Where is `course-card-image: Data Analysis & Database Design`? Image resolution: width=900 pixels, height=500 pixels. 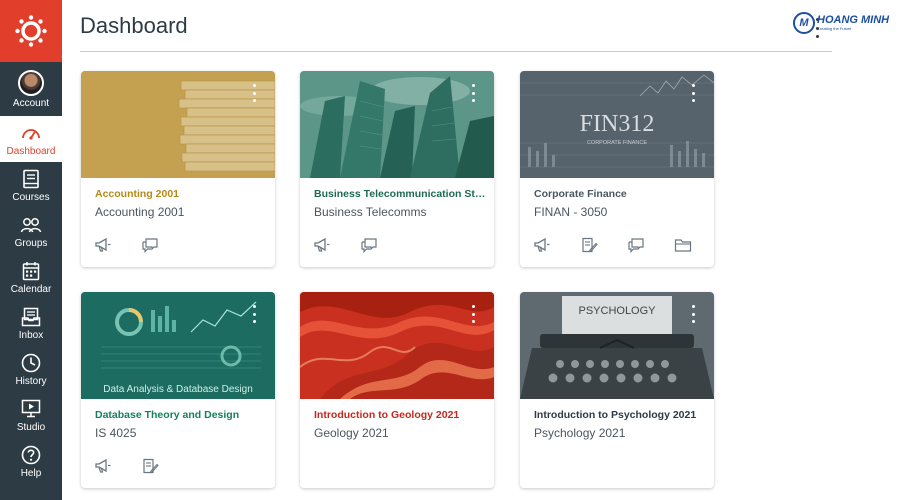 course-card-image: Data Analysis & Database Design is located at coordinates (178, 345).